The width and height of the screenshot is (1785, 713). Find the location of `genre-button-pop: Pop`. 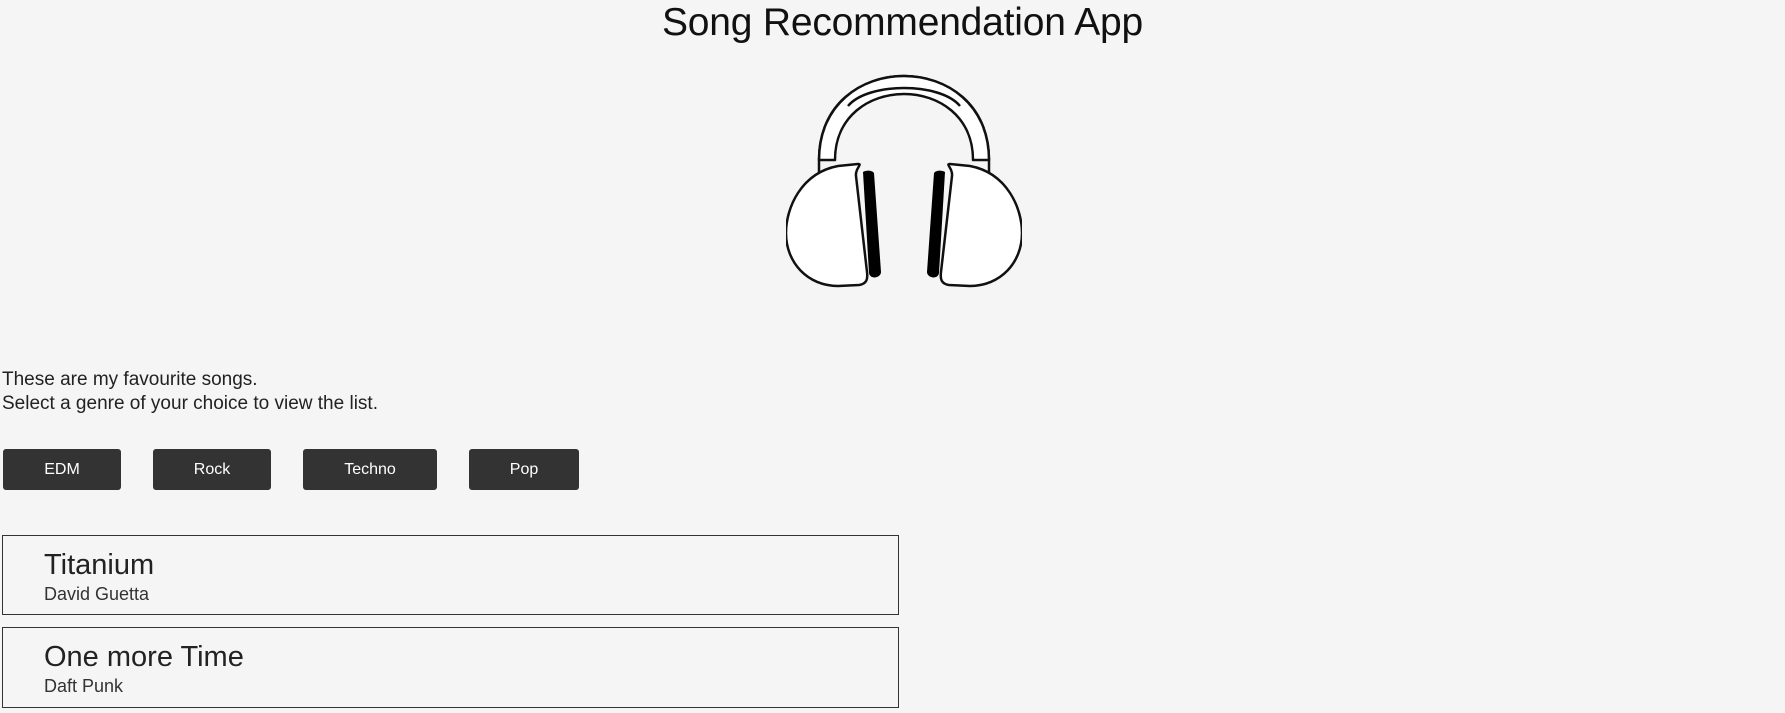

genre-button-pop: Pop is located at coordinates (524, 469).